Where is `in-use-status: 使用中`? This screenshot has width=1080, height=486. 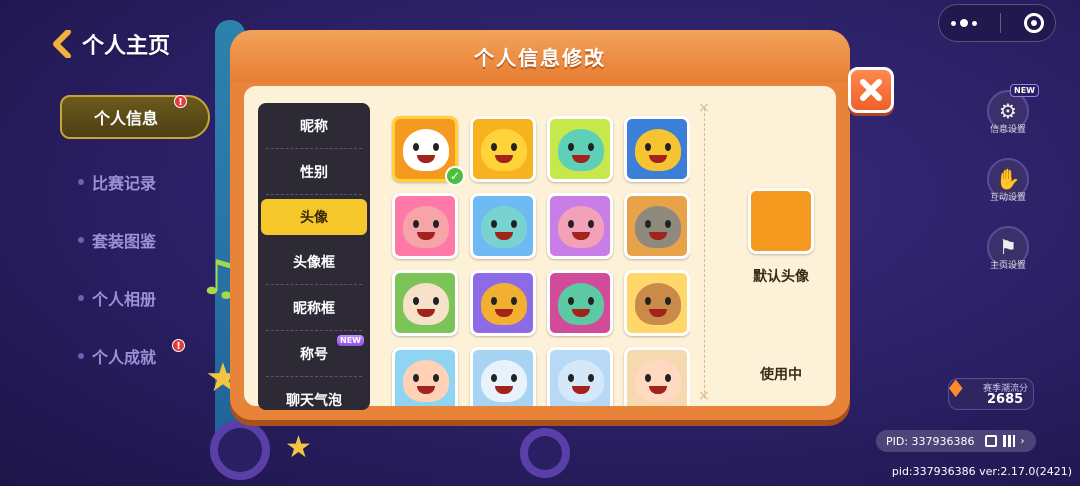 in-use-status: 使用中 is located at coordinates (781, 375).